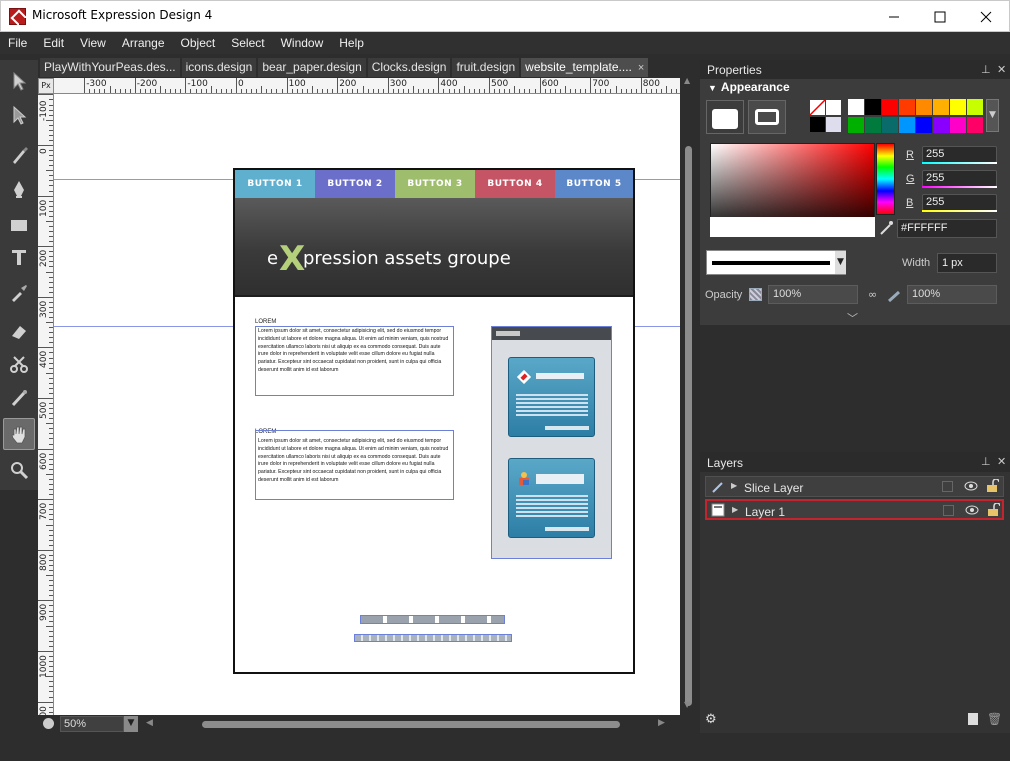 This screenshot has width=1010, height=761. What do you see at coordinates (959, 187) in the screenshot?
I see `green-slider` at bounding box center [959, 187].